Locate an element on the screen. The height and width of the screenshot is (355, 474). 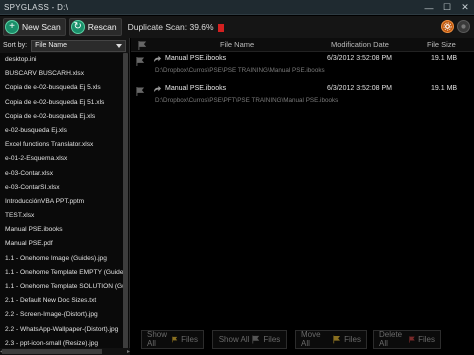
sort-label: Sort by: is located at coordinates (15, 45).